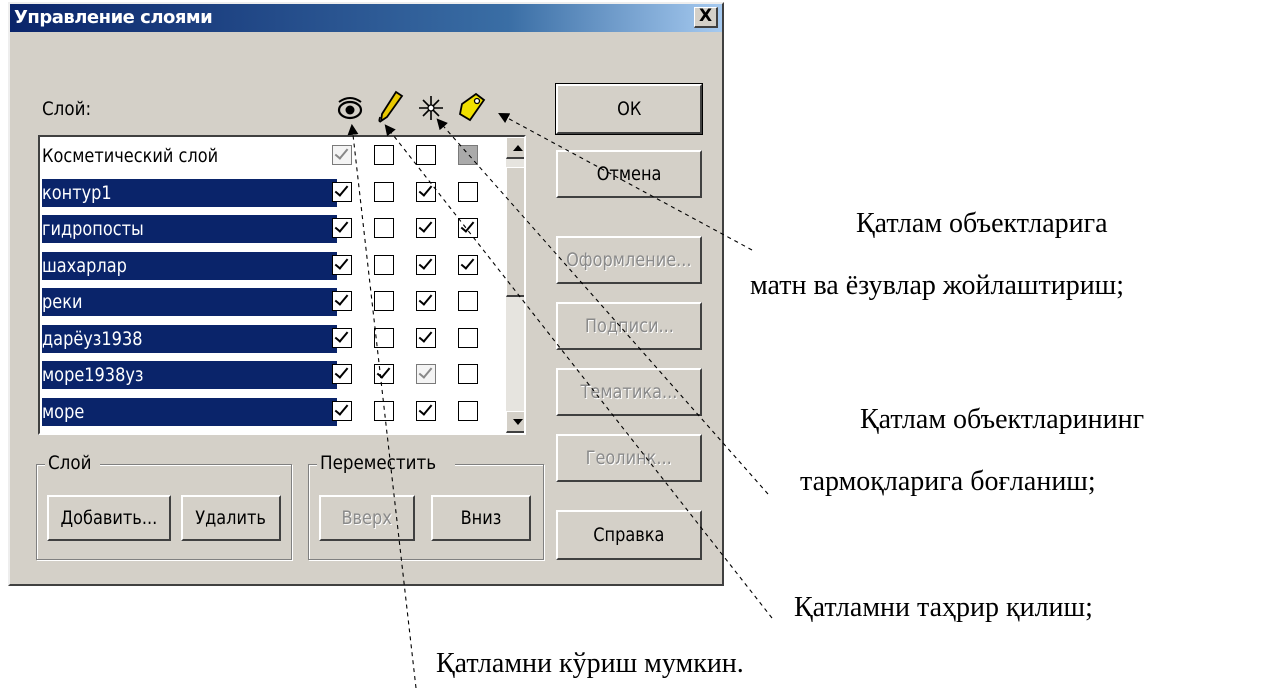  What do you see at coordinates (73, 463) in the screenshot?
I see `group-layer-title: Слой` at bounding box center [73, 463].